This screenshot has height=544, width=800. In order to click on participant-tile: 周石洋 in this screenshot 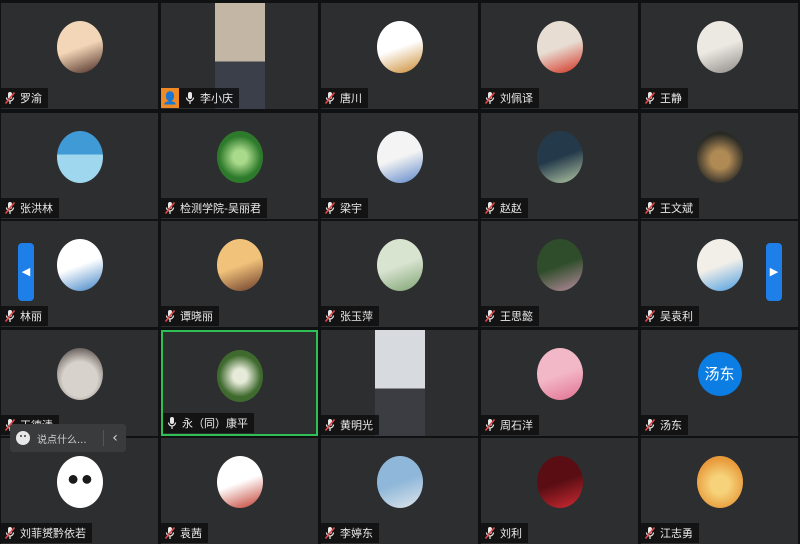, I will do `click(559, 383)`.